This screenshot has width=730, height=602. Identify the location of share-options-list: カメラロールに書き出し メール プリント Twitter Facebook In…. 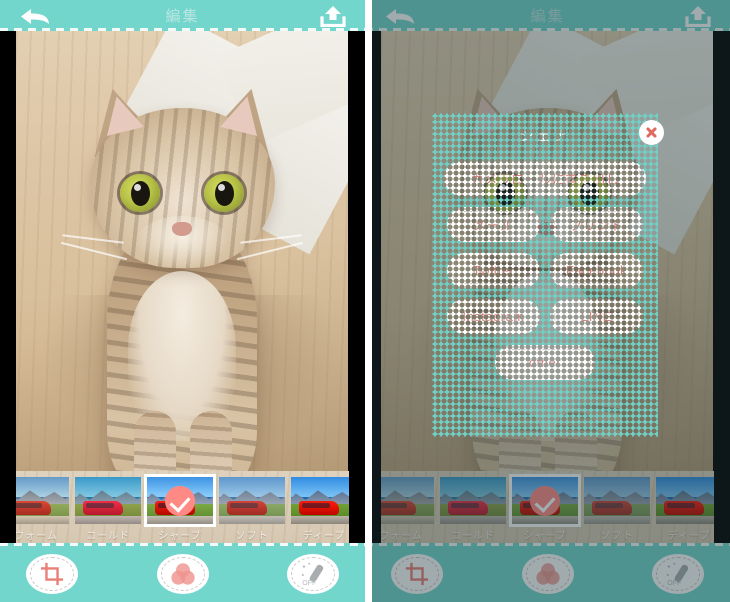
(545, 270).